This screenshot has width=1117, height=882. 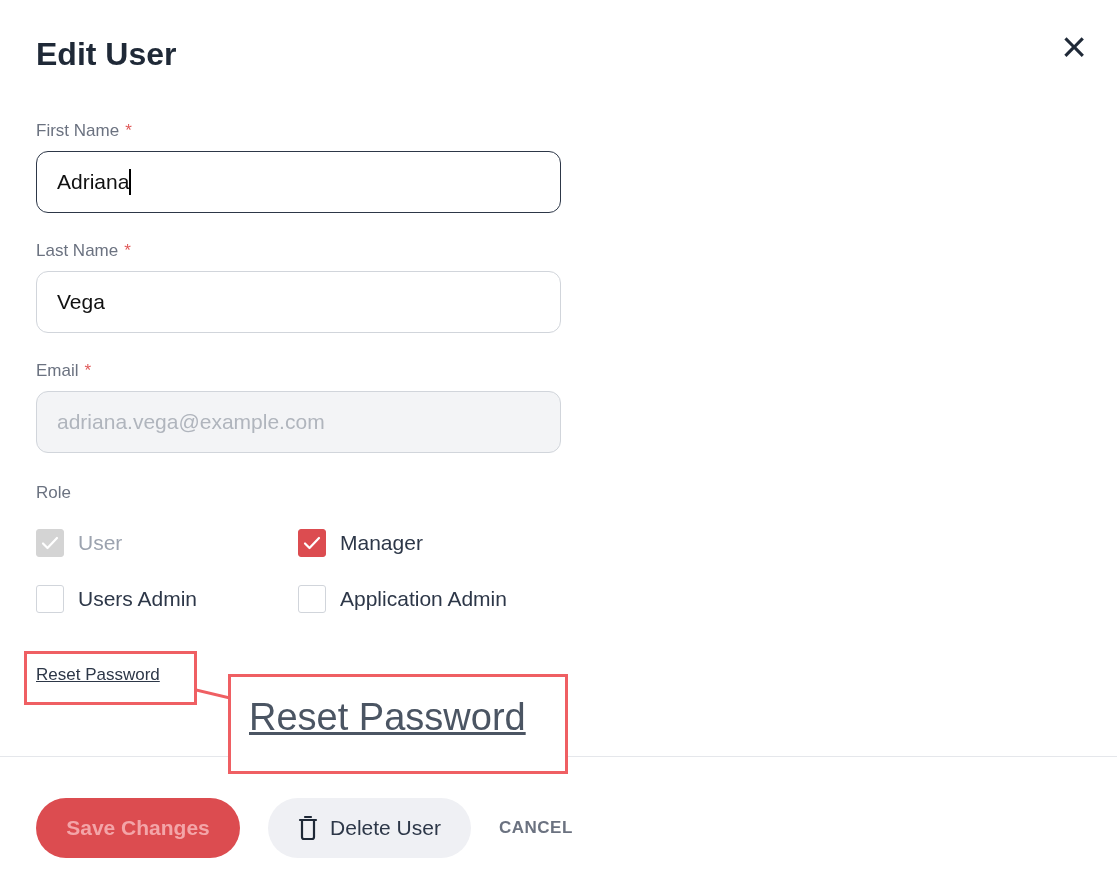 I want to click on role-label: Role, so click(x=54, y=493).